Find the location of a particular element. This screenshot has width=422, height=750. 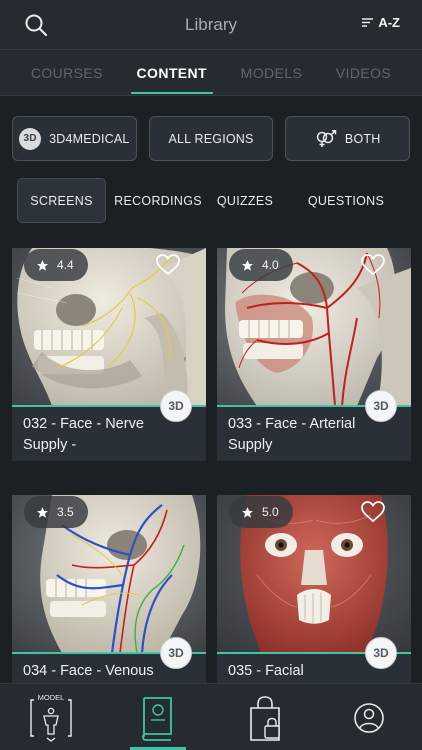

user-profile-icon is located at coordinates (369, 718).